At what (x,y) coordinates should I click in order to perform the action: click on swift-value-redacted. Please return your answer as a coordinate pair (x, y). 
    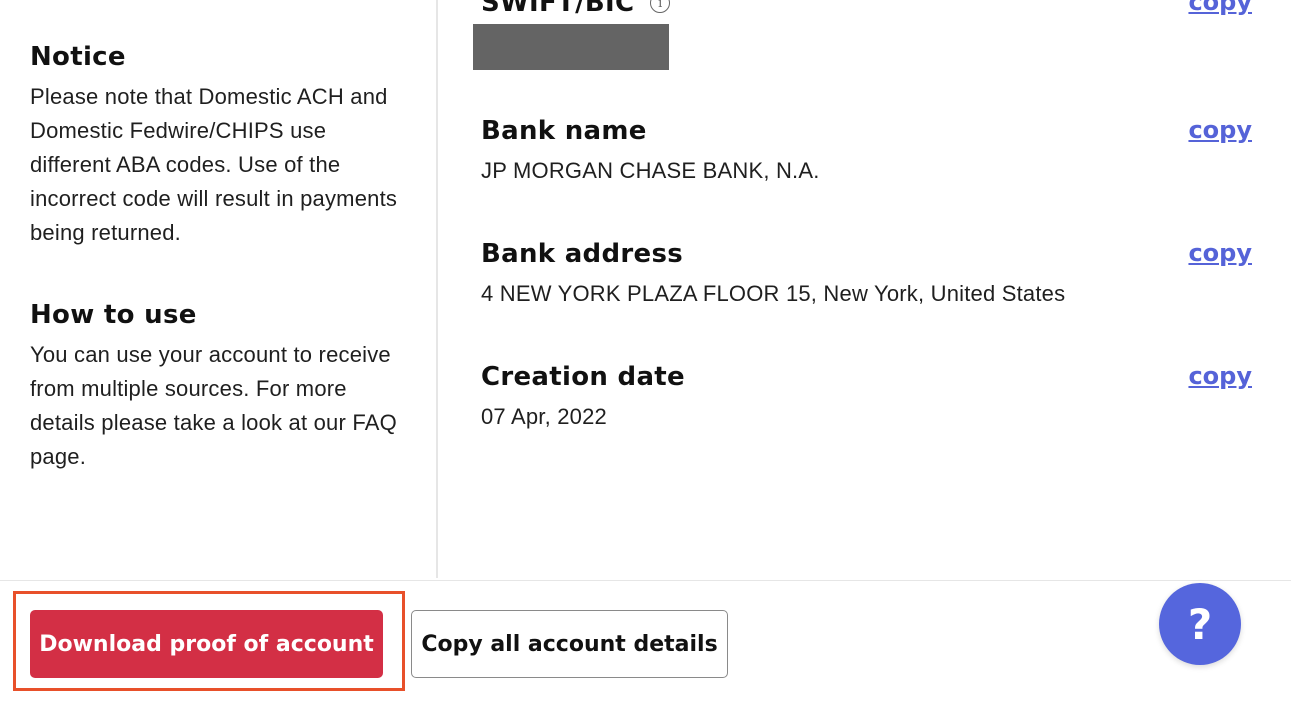
    Looking at the image, I should click on (571, 47).